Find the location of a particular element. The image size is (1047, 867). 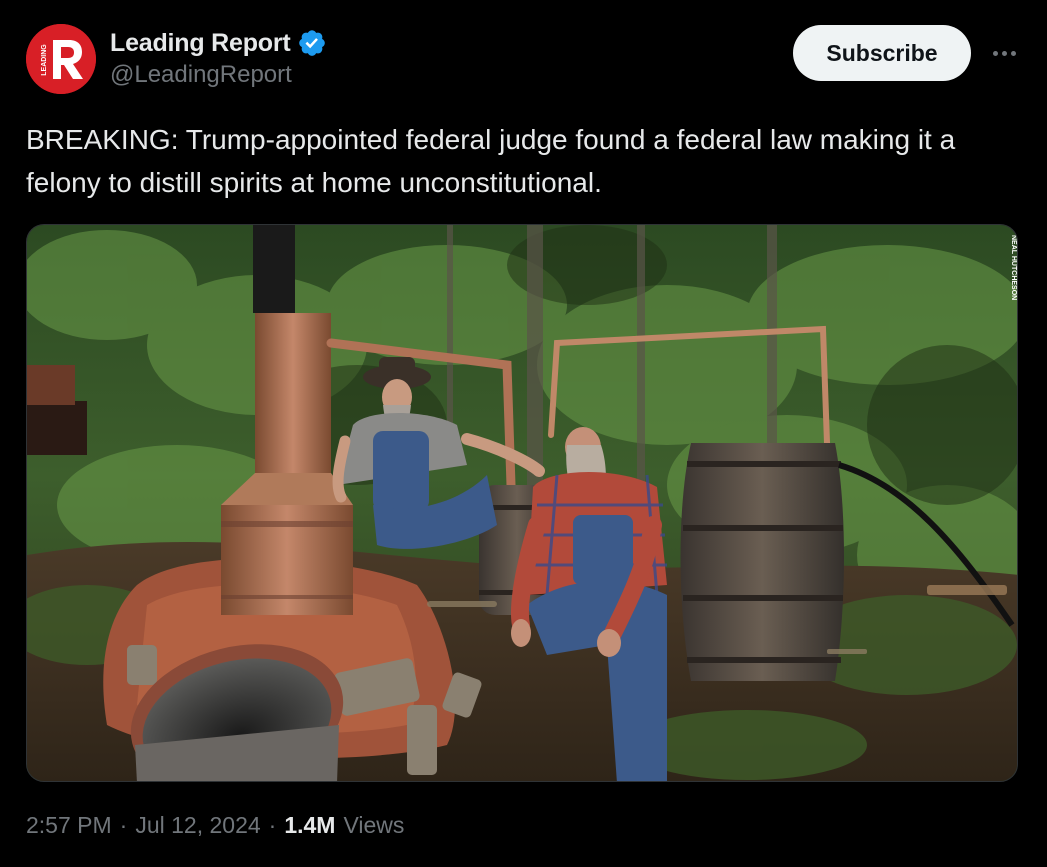

more-horizontal-icon is located at coordinates (1004, 53).